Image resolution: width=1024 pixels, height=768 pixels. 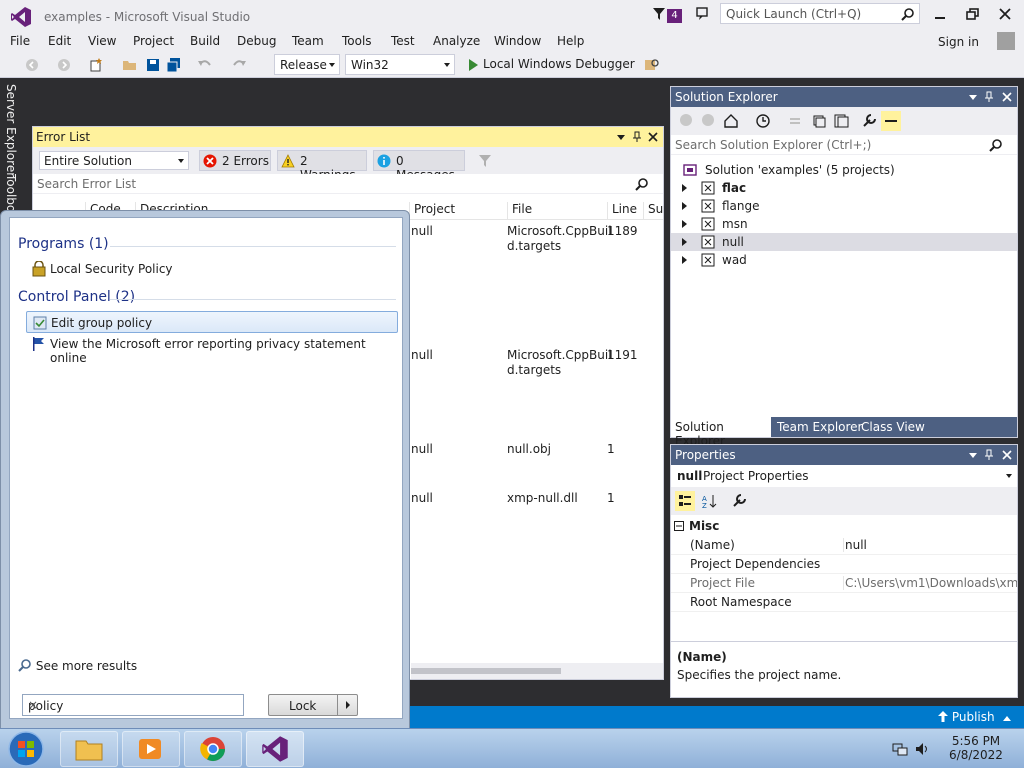 What do you see at coordinates (820, 13) in the screenshot?
I see `quick-launch-input: Quick Launch (Ctrl+Q)` at bounding box center [820, 13].